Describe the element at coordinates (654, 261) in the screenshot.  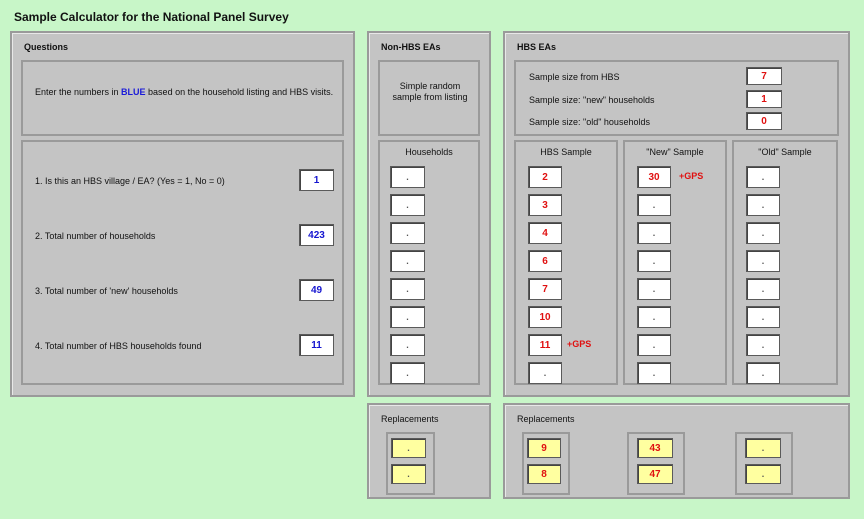
I see `new-sample-cell-4: .` at that location.